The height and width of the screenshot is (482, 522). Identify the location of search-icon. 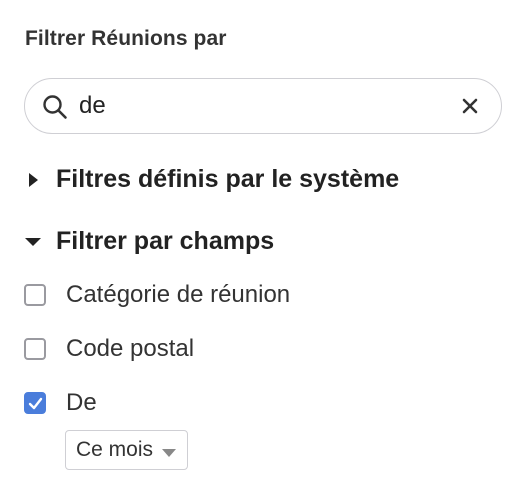
(55, 107).